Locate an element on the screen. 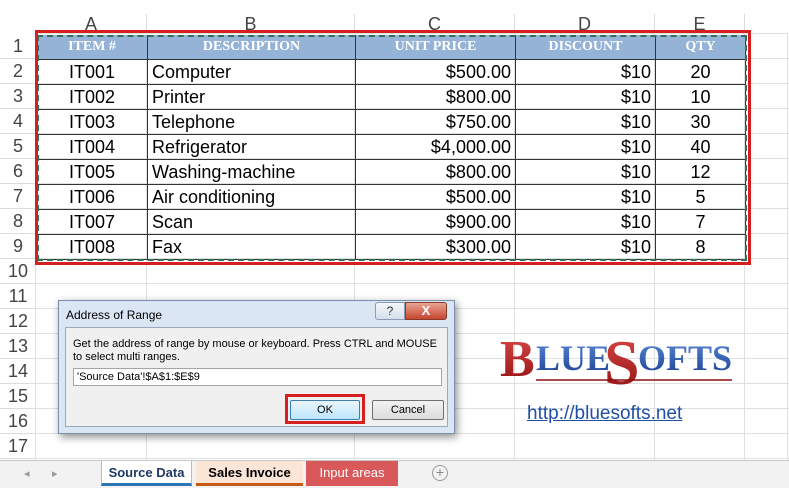 The image size is (789, 488). help-button: ? is located at coordinates (390, 311).